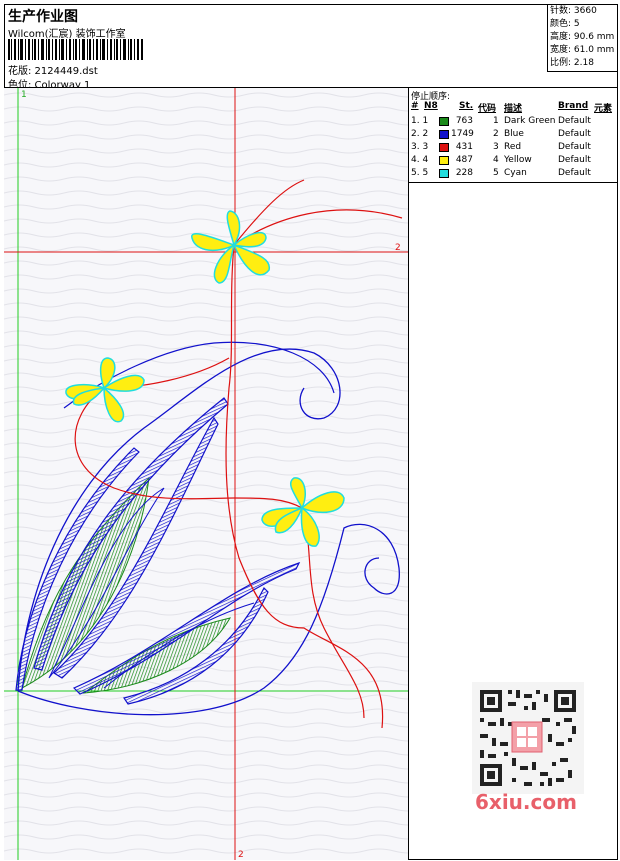 The height and width of the screenshot is (861, 620). What do you see at coordinates (496, 121) in the screenshot?
I see `row-code: 1` at bounding box center [496, 121].